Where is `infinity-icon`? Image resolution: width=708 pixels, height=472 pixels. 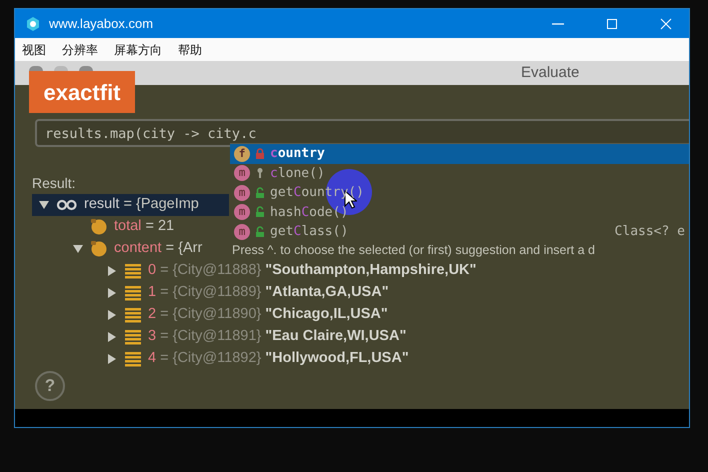
infinity-icon is located at coordinates (67, 205).